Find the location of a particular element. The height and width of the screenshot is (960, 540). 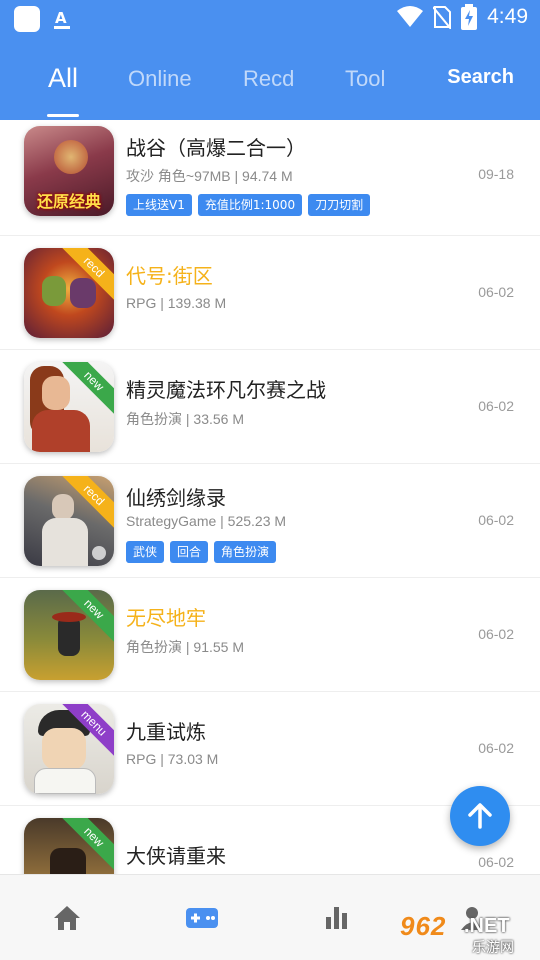

nav-ranking is located at coordinates (337, 918).